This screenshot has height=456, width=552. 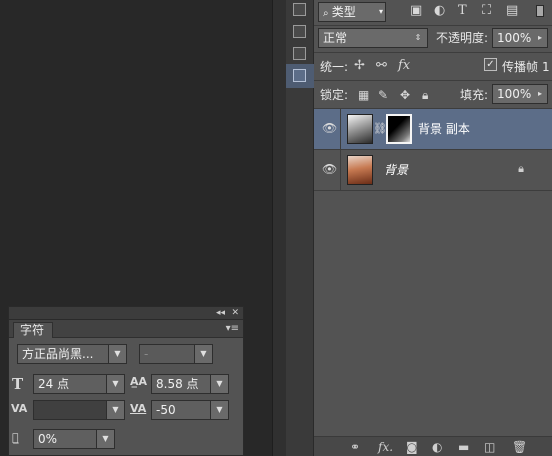 What do you see at coordinates (299, 75) in the screenshot?
I see `dock-button-layers` at bounding box center [299, 75].